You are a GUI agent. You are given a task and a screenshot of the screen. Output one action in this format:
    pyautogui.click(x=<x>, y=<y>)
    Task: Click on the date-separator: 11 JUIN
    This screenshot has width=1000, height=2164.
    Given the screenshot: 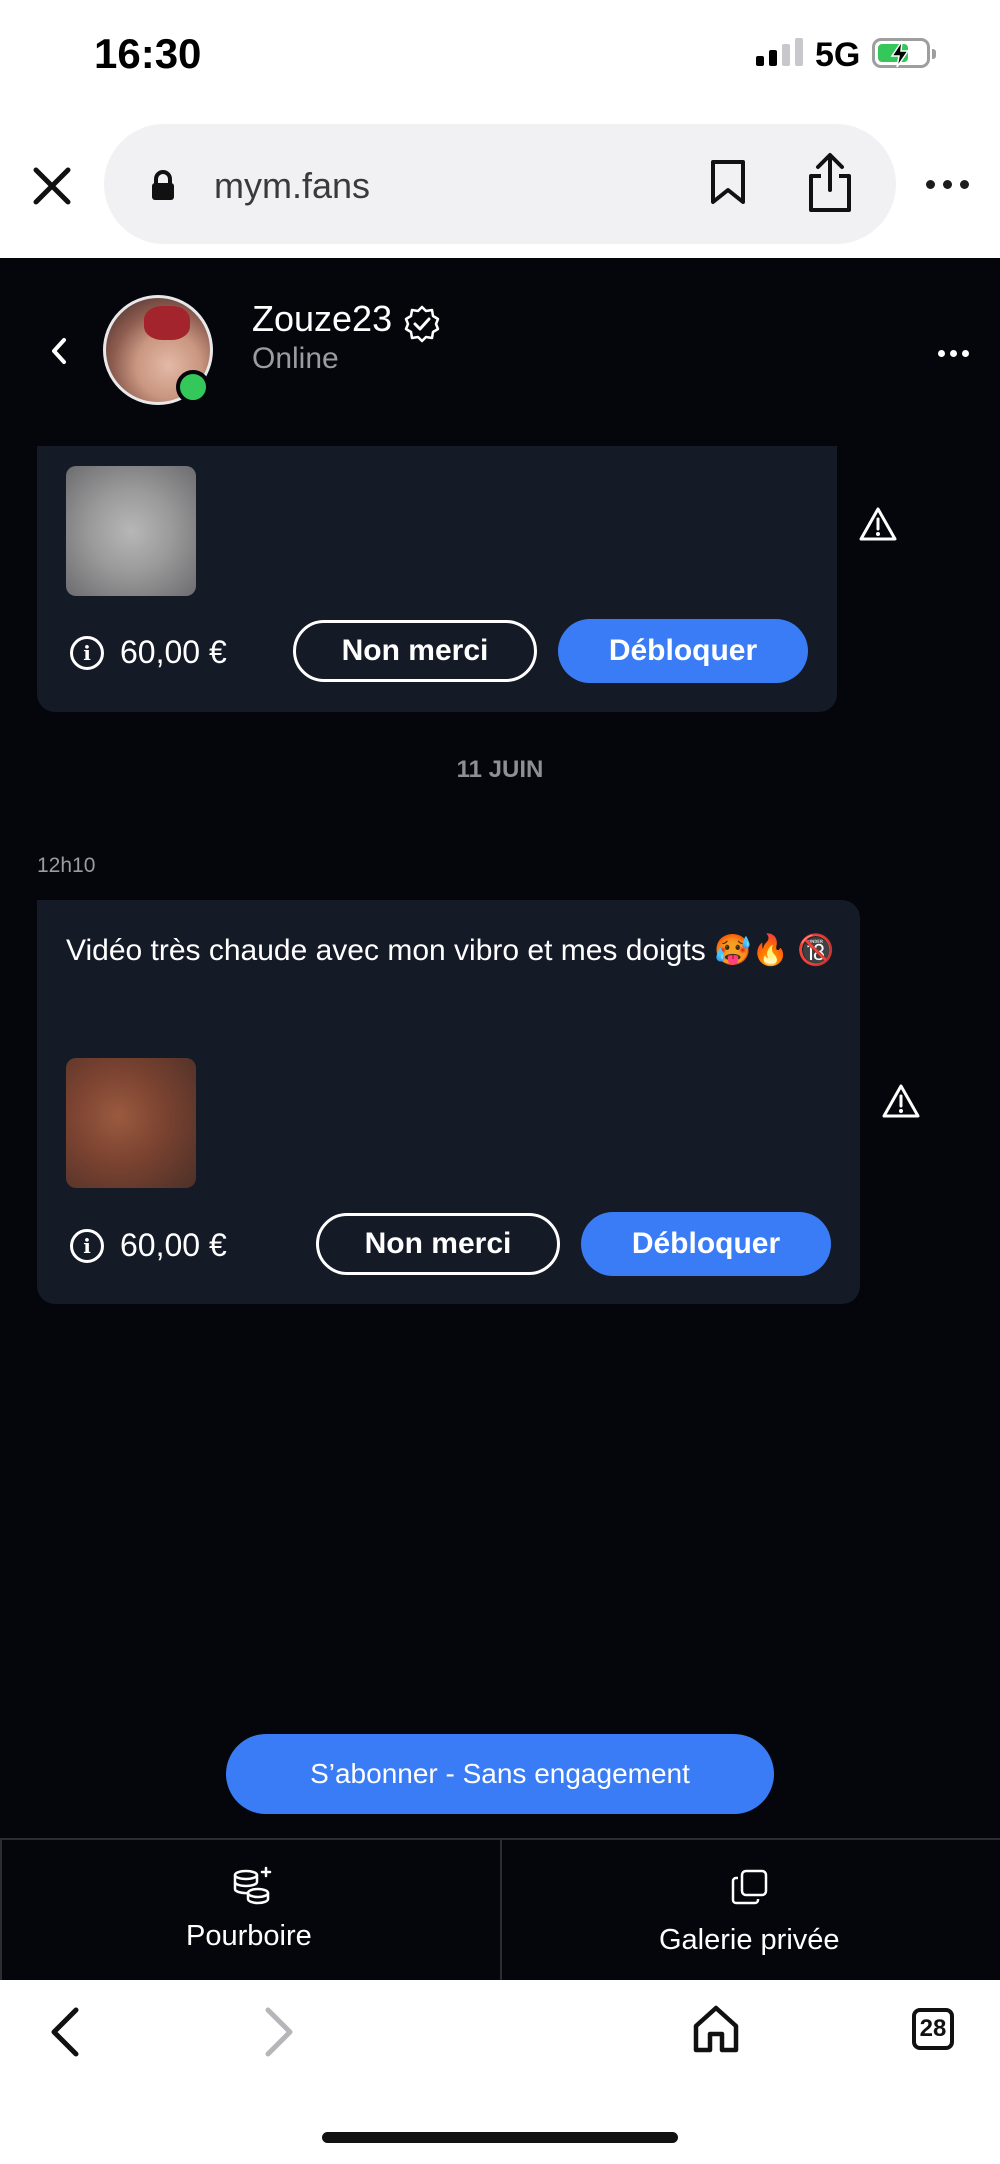 What is the action you would take?
    pyautogui.click(x=500, y=769)
    